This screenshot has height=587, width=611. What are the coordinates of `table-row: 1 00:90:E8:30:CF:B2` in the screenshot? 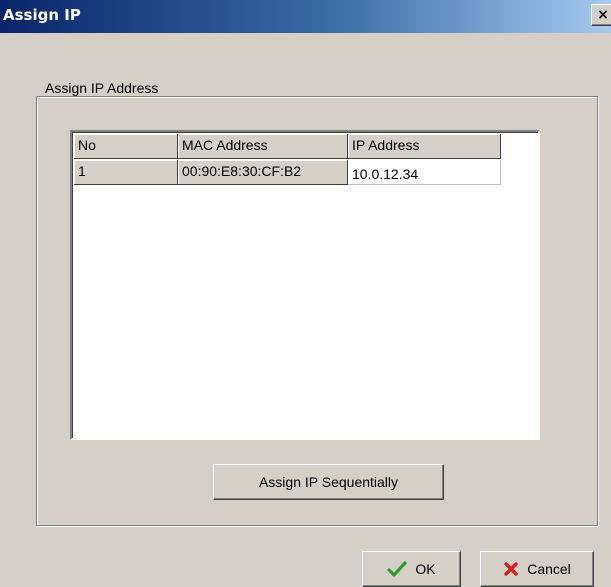 It's located at (287, 172).